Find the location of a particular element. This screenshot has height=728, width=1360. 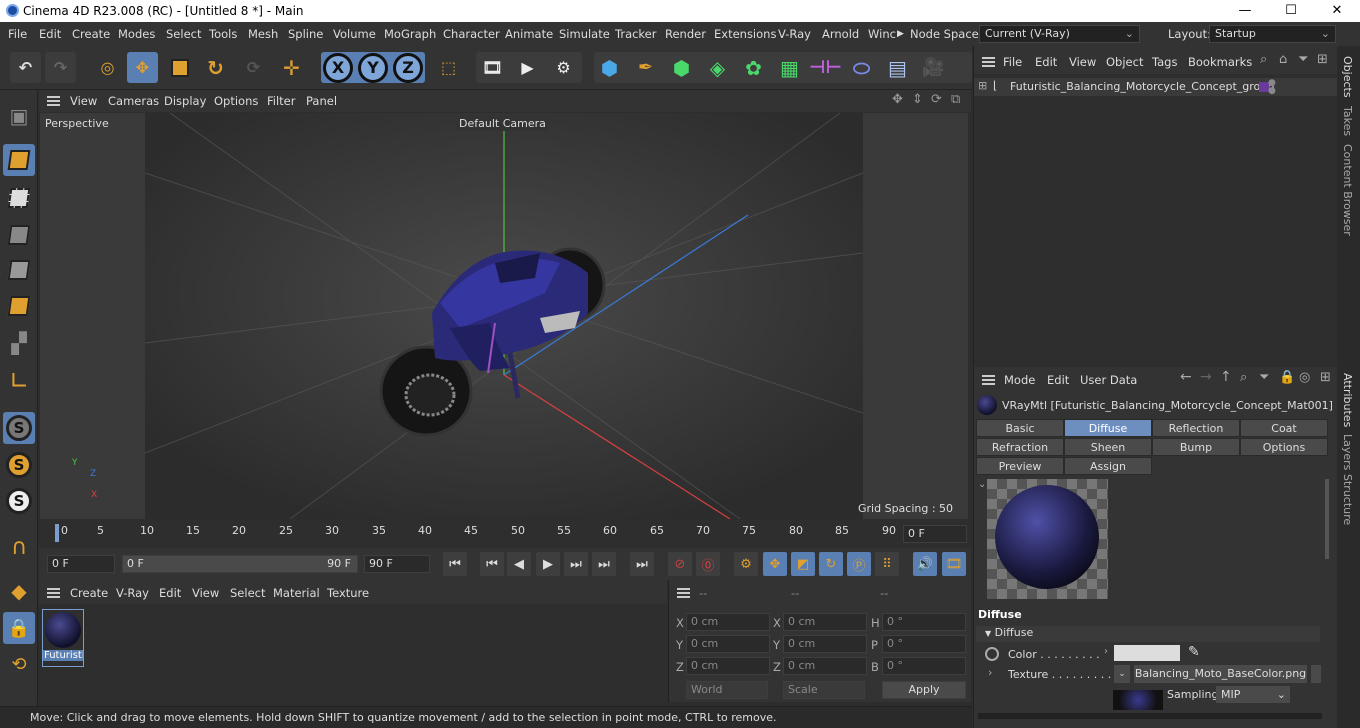

texture-options-button is located at coordinates (1316, 674).